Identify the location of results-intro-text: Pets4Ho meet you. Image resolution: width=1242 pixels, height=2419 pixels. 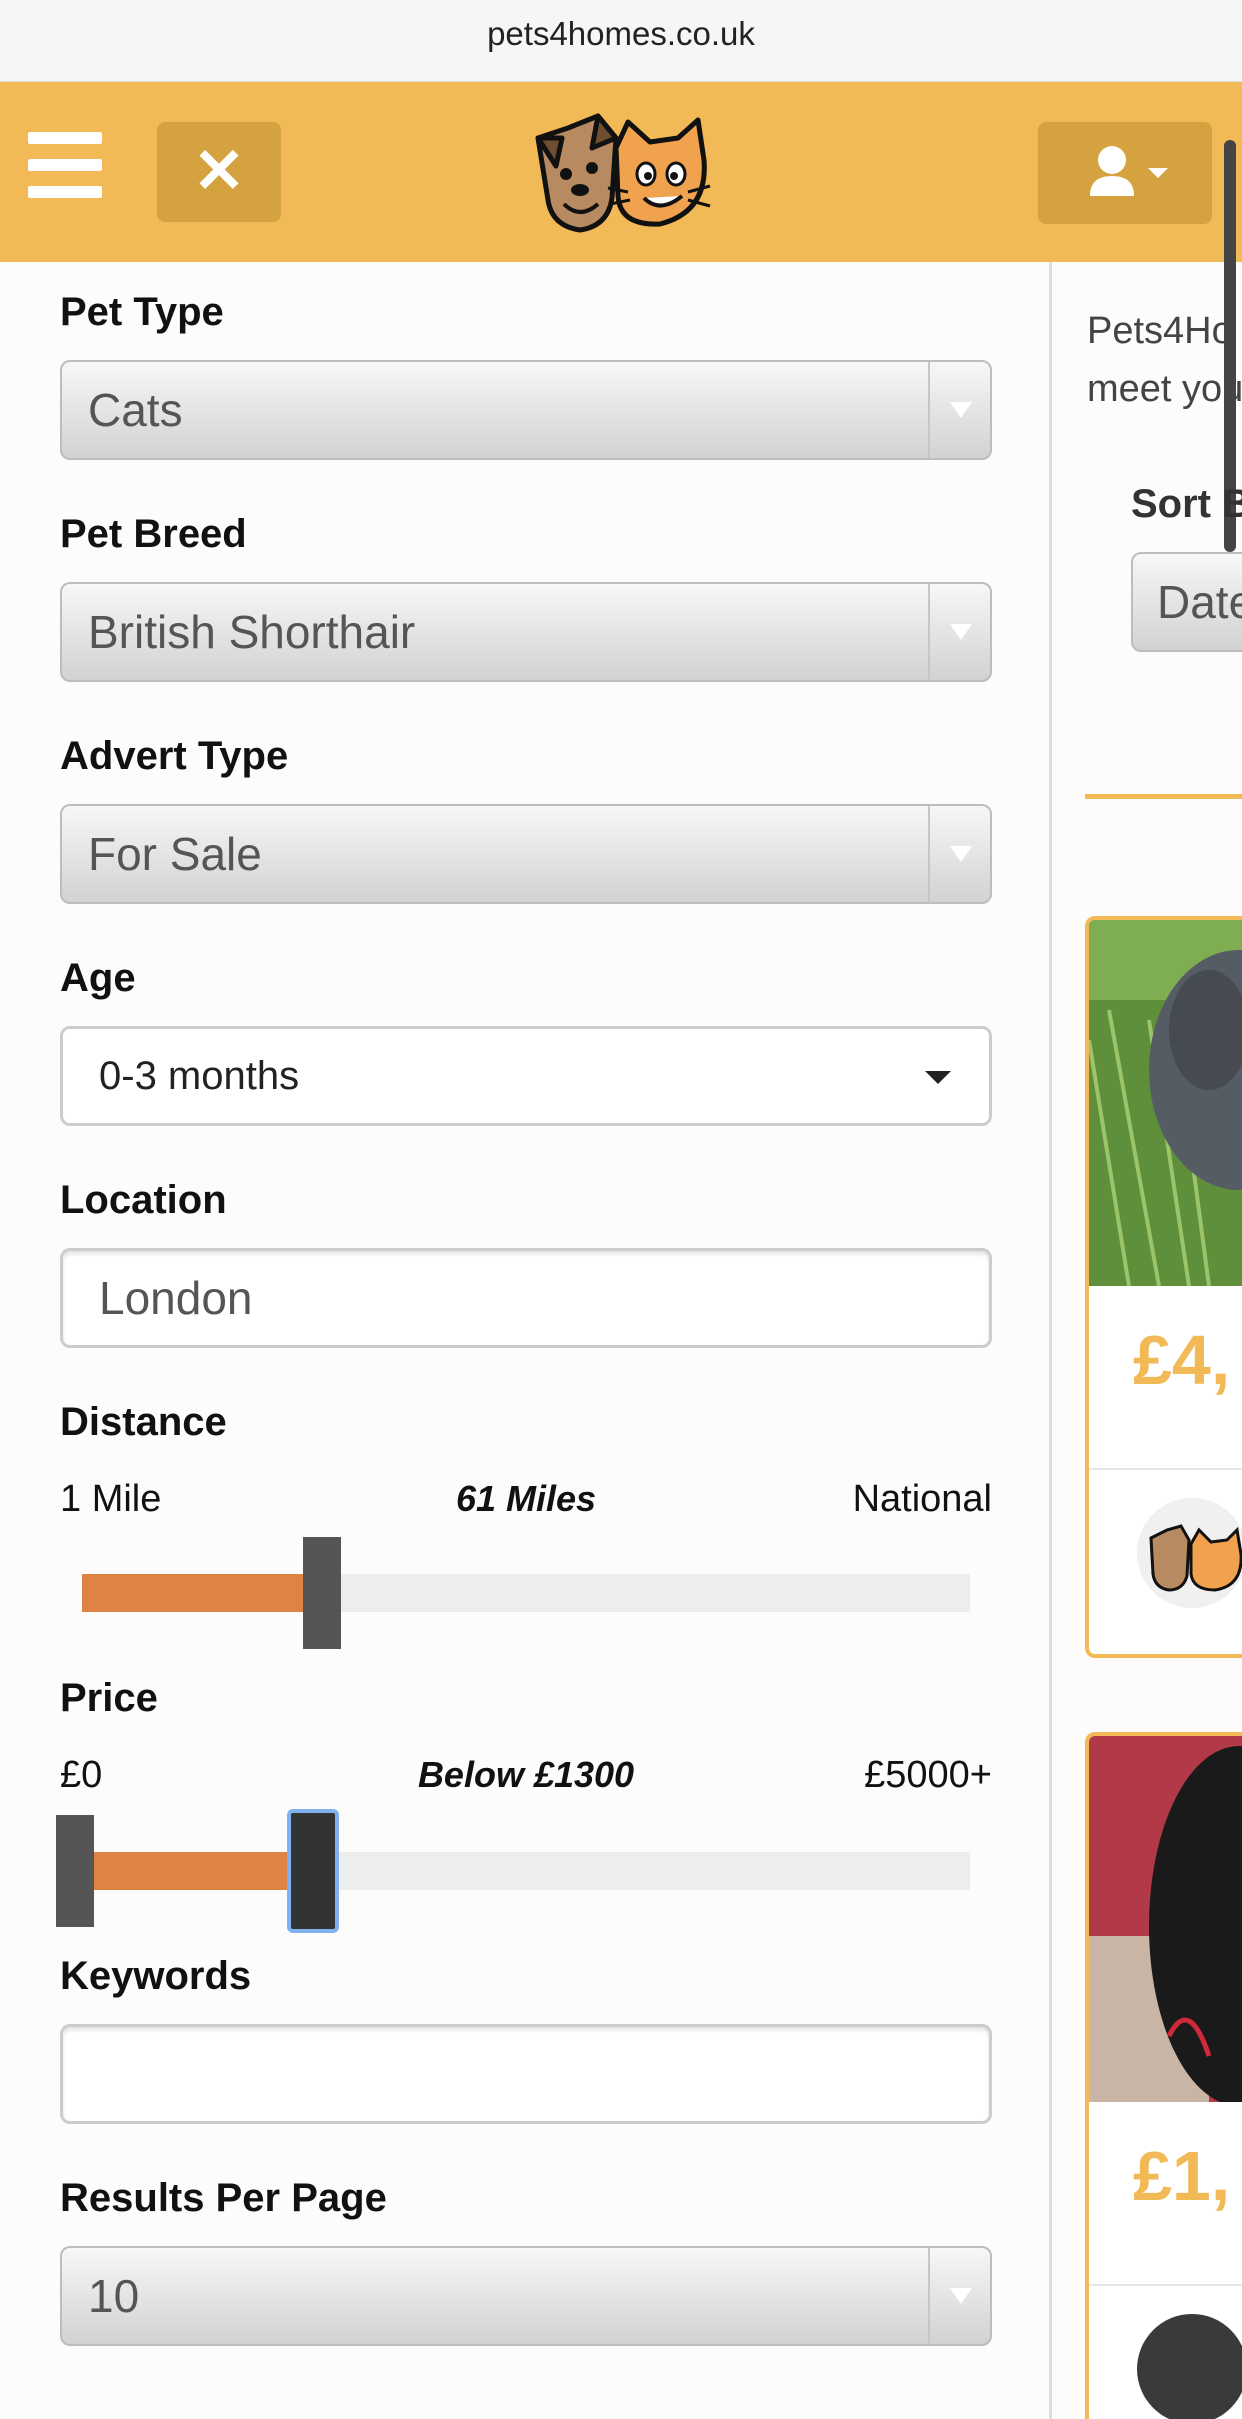
(1164, 360).